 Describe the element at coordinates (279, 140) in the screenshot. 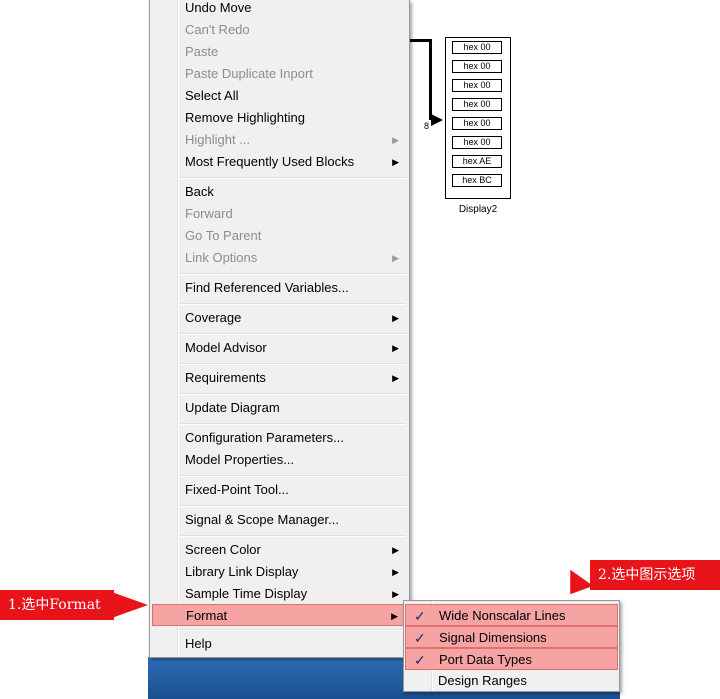

I see `menu-item-highlight: Highlight ... ▶` at that location.